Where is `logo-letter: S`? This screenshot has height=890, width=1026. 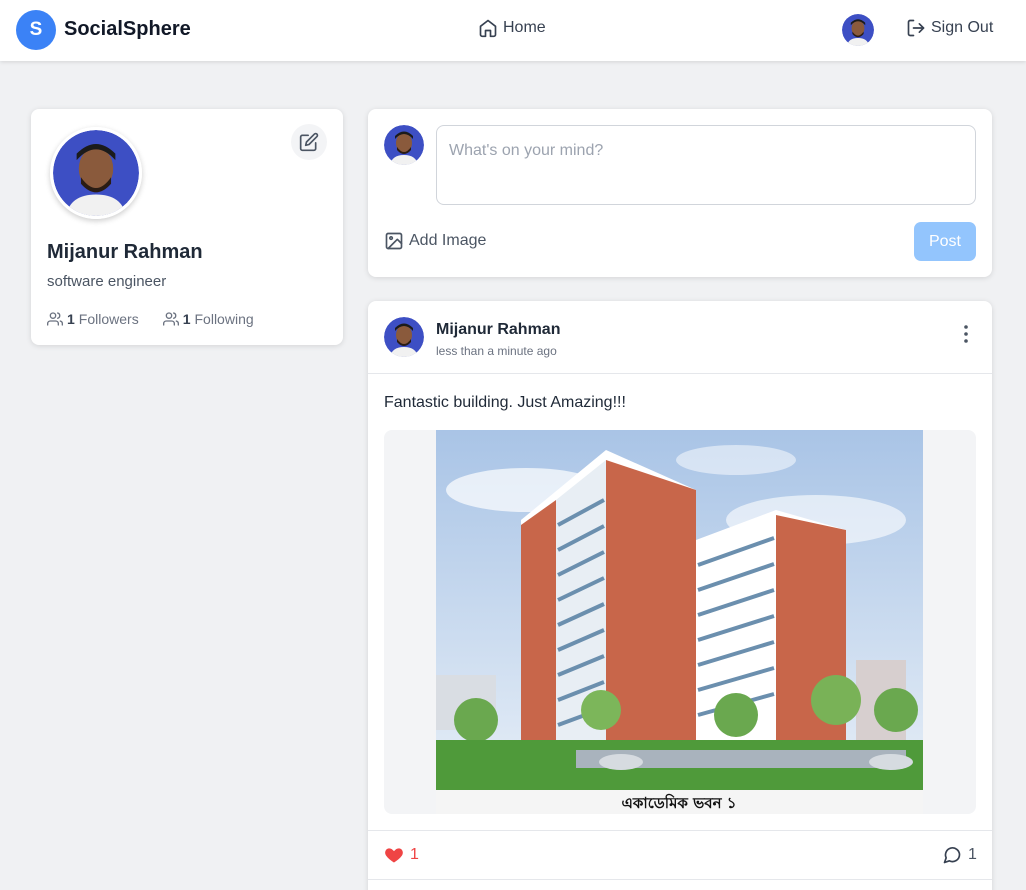
logo-letter: S is located at coordinates (36, 29).